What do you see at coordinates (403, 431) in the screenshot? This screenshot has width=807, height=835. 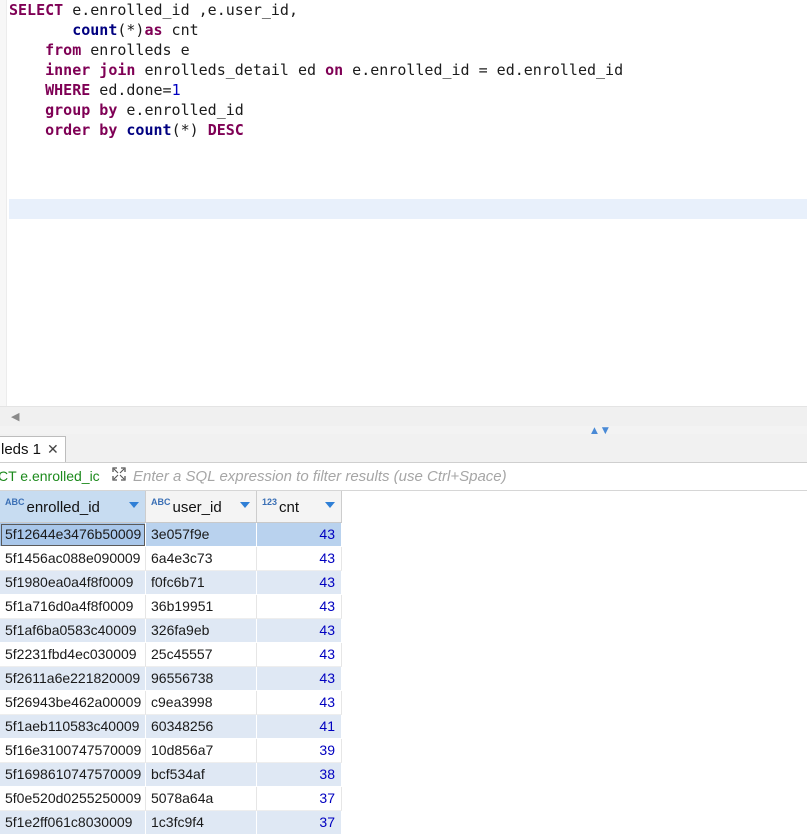 I see `editor-results-splitter: ▲▼` at bounding box center [403, 431].